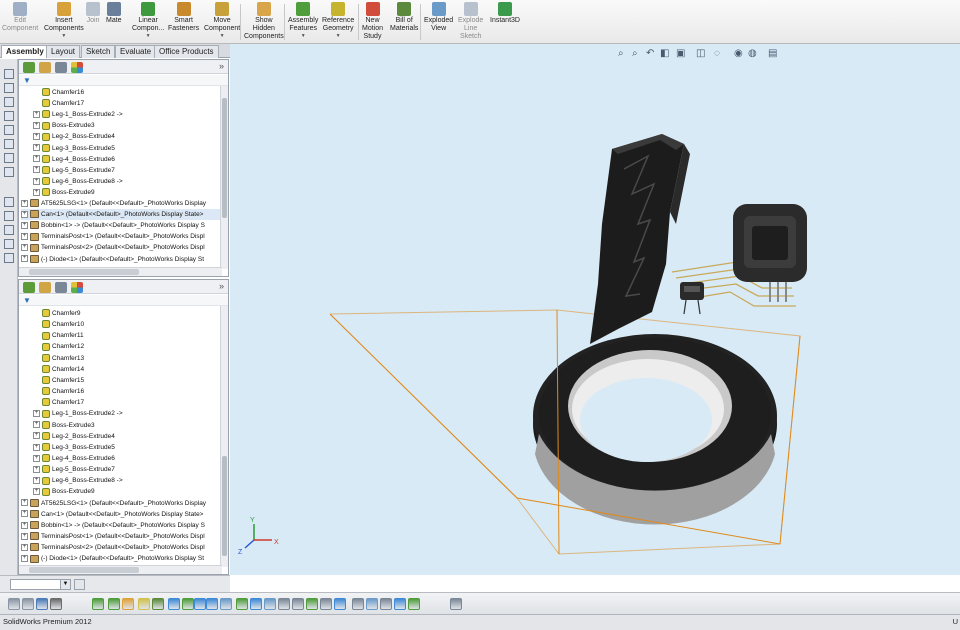 Image resolution: width=960 pixels, height=630 pixels. Describe the element at coordinates (64, 20) in the screenshot. I see `ribbon-button: Insert Components ▼` at that location.